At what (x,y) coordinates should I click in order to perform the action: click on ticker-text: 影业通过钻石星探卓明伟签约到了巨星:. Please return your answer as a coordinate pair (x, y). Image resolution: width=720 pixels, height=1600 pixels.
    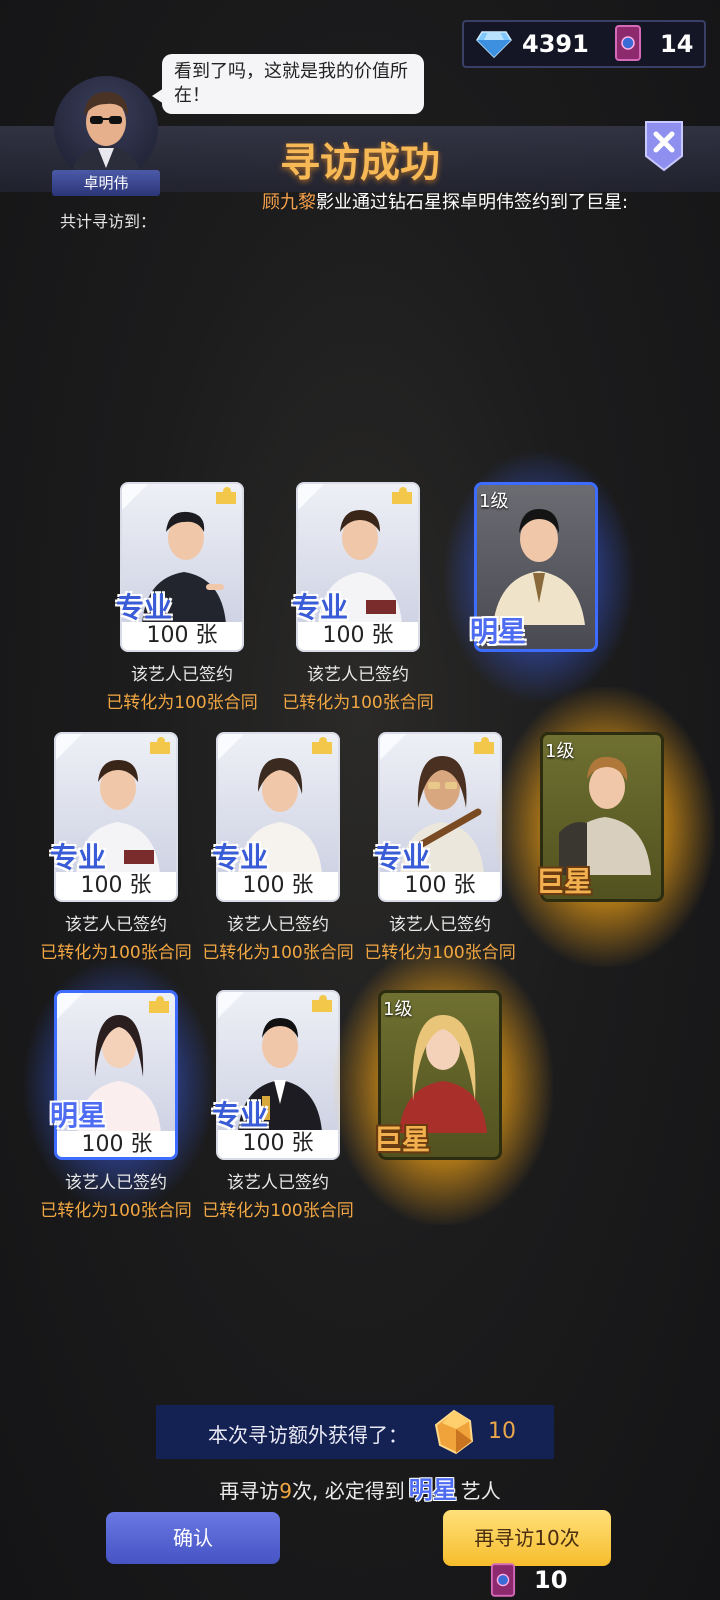
    Looking at the image, I should click on (472, 202).